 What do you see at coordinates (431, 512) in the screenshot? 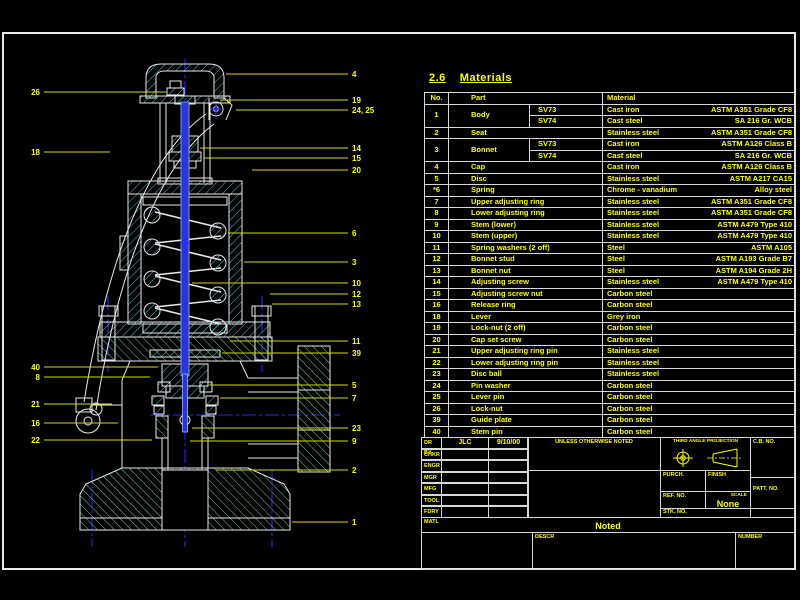
I see `approval-role-label: FDRY` at bounding box center [431, 512].